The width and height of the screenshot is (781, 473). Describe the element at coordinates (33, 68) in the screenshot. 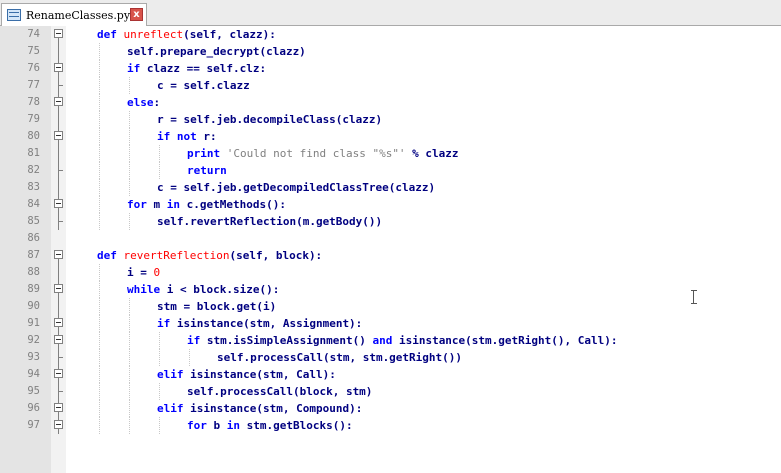

I see `line-number: 76` at that location.